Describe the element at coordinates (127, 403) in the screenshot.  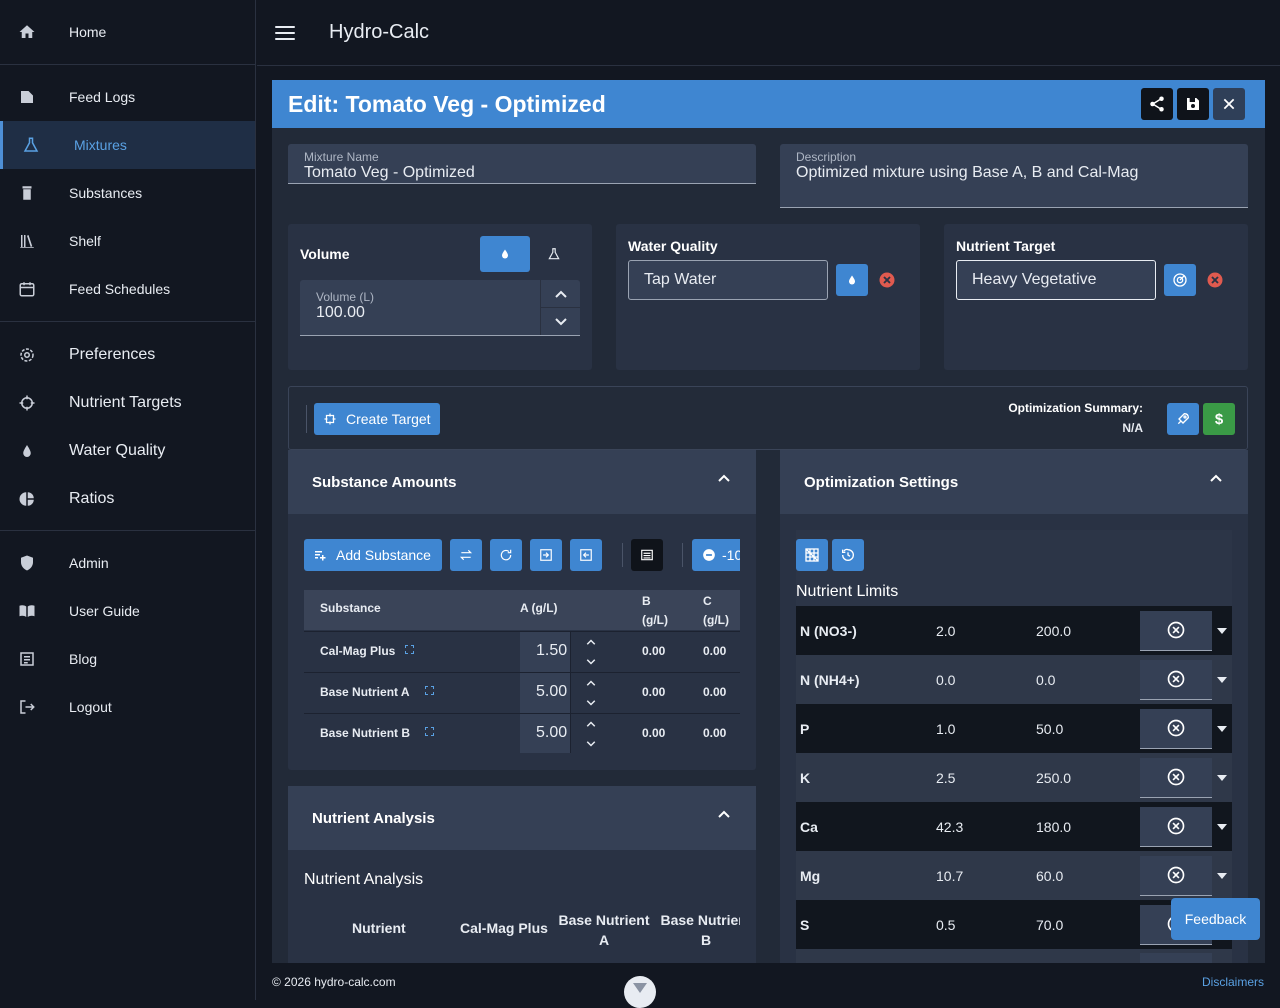
I see `sidebar-item-nutrient-targets: Nutrient Targets` at that location.